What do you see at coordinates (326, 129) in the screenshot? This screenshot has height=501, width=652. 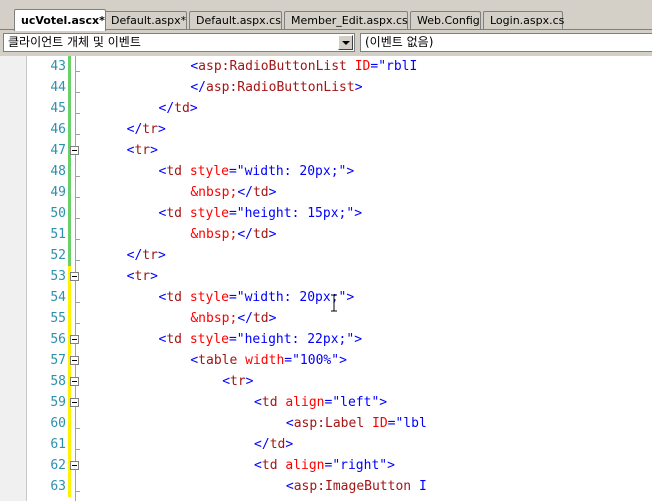 I see `code-line: 46 </tr>` at bounding box center [326, 129].